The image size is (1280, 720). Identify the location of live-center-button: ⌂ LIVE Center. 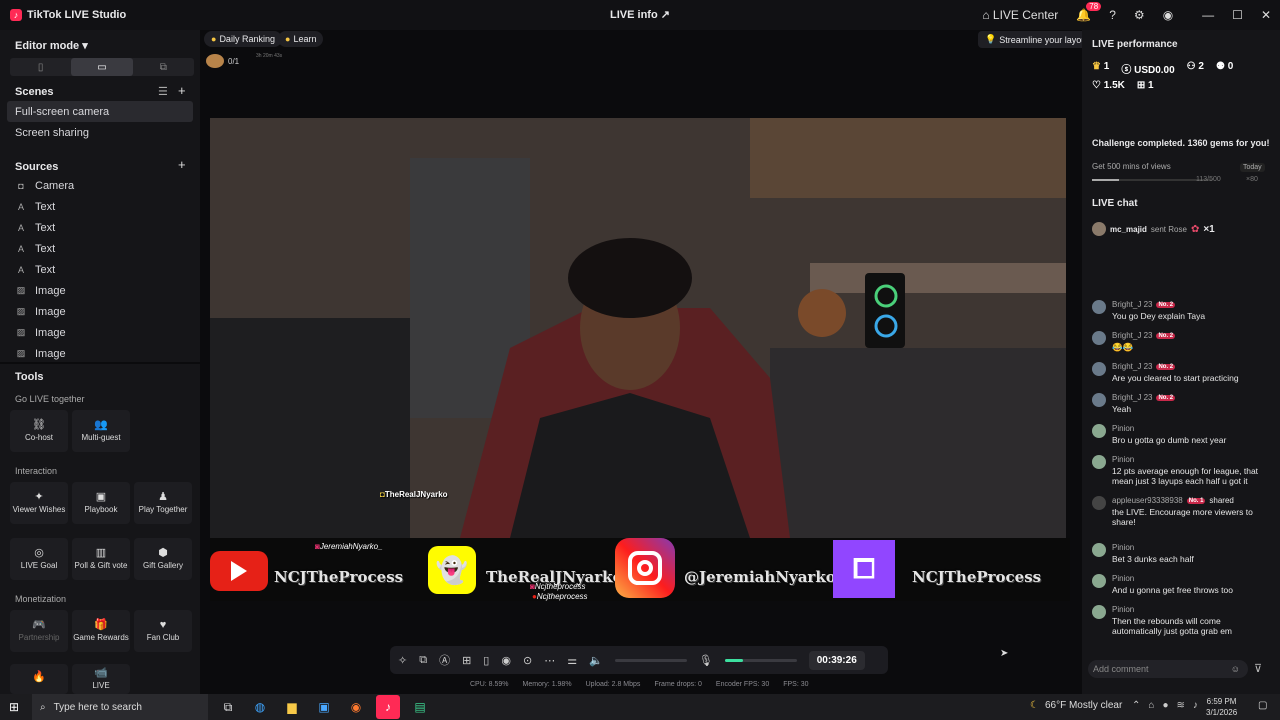
(1020, 15).